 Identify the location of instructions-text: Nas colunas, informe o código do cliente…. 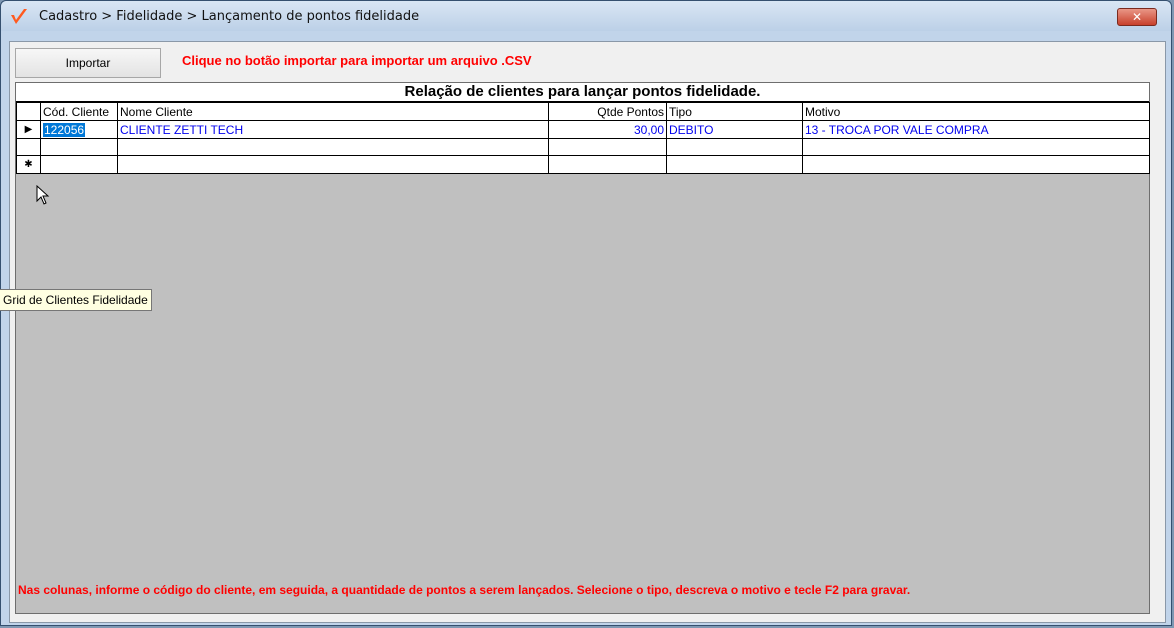
(464, 590).